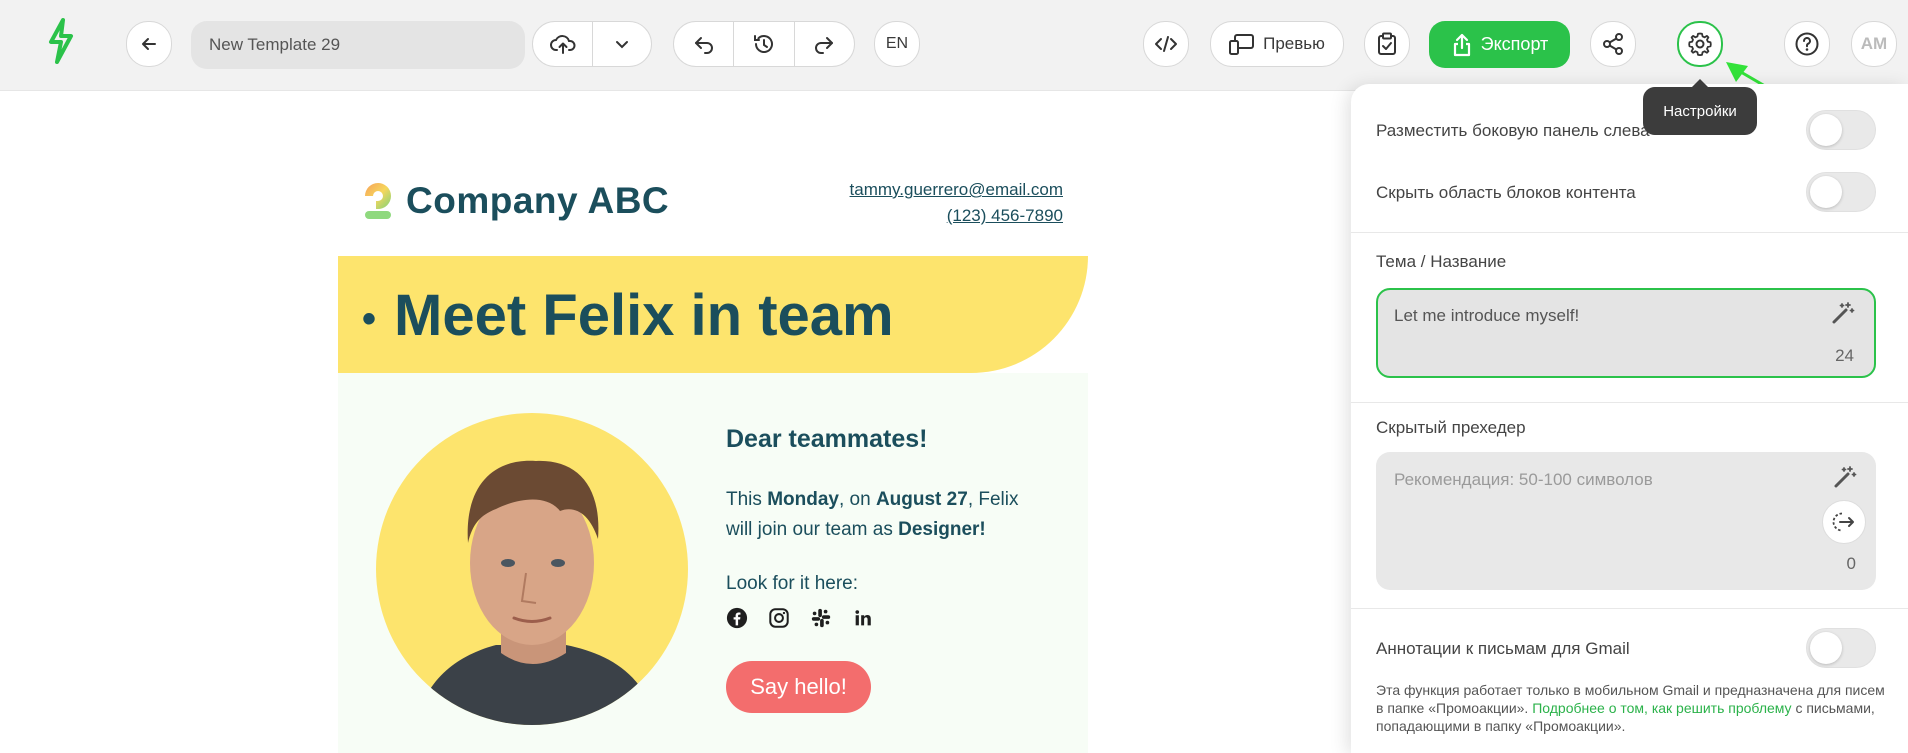 The width and height of the screenshot is (1908, 753). I want to click on contact-phone-link: (123) 456-7890, so click(956, 216).